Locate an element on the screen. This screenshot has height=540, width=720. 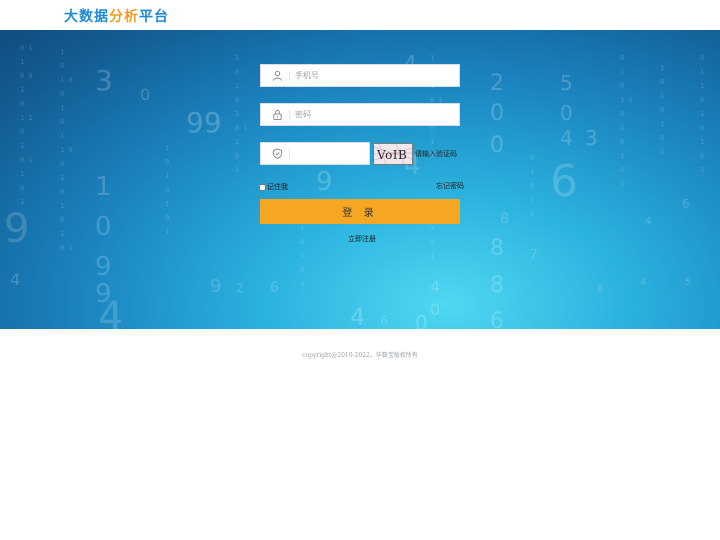
field-divider is located at coordinates (289, 75).